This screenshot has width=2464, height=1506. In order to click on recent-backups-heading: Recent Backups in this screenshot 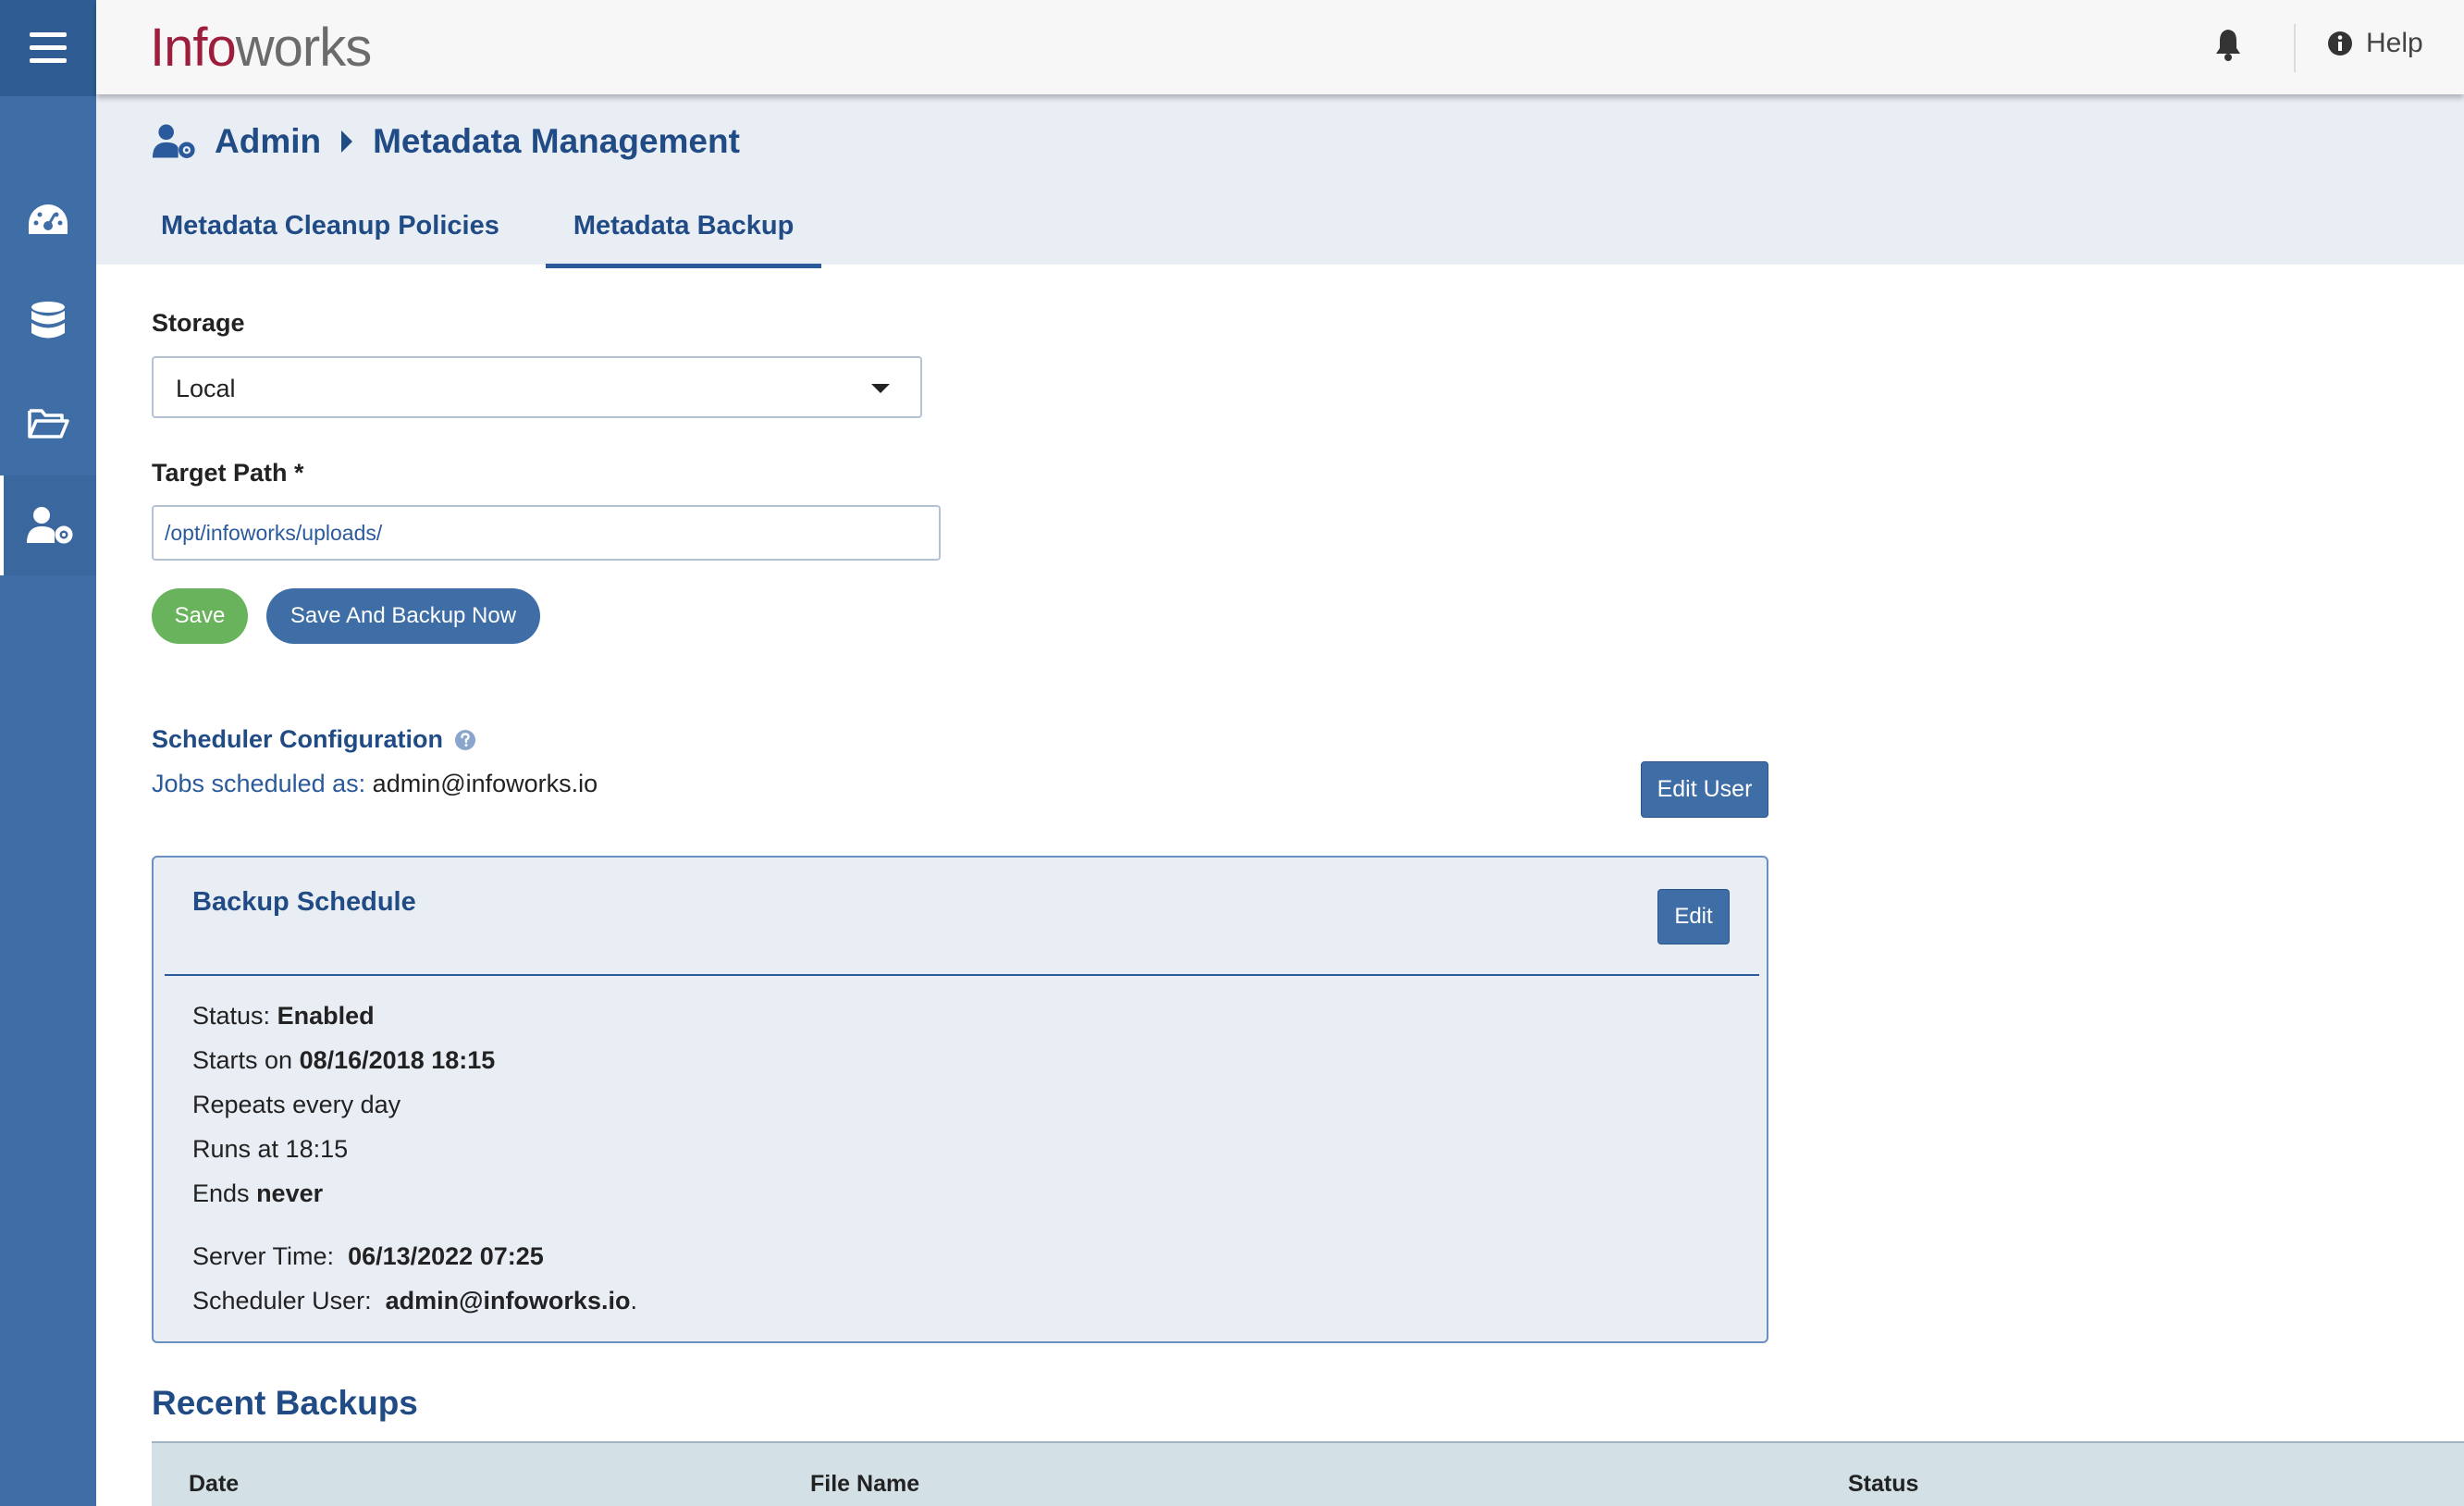, I will do `click(285, 1403)`.